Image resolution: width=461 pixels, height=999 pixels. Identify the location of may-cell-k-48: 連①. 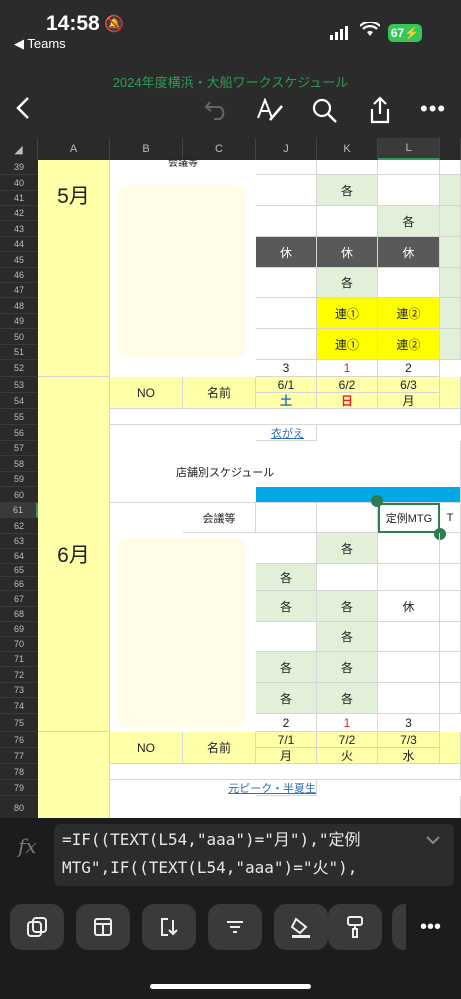
(347, 313).